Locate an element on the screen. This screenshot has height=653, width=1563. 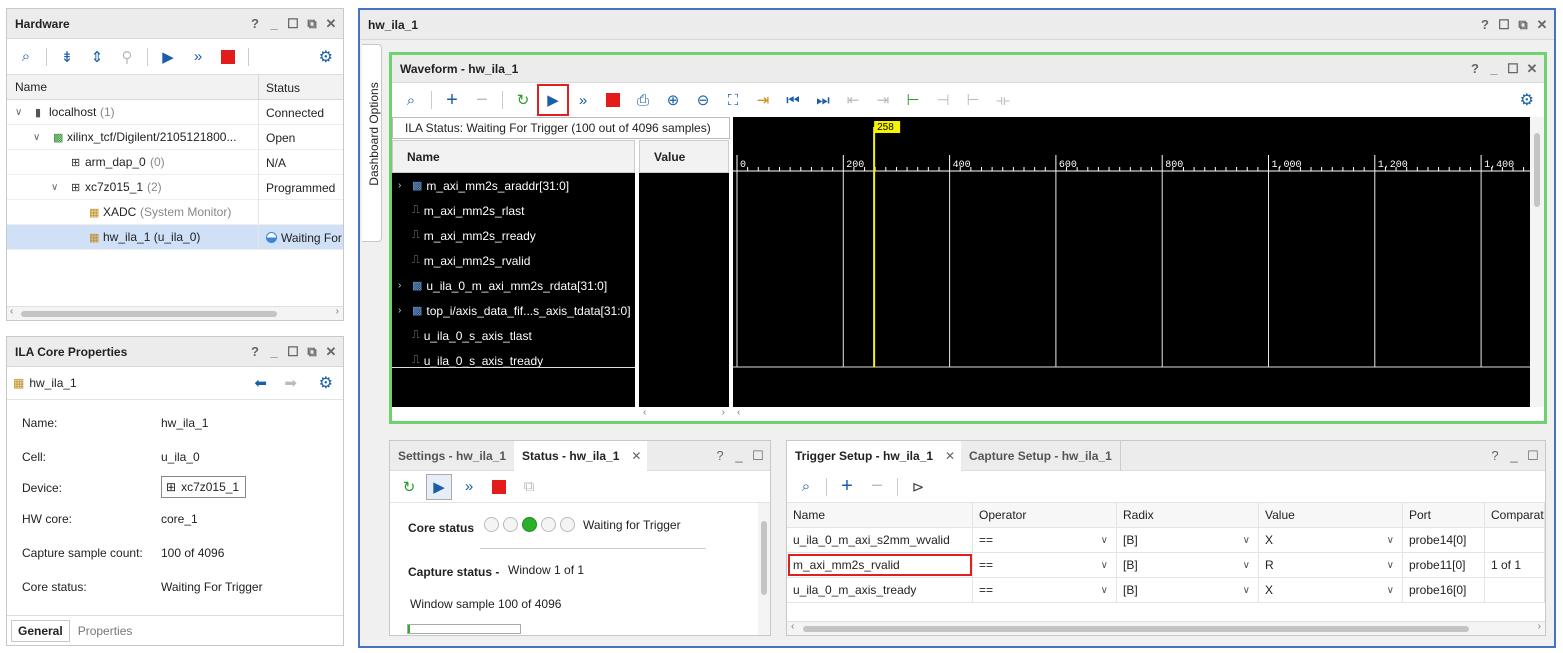
waveform-signal-row: ⎍ u_ila_0_s_axis_tlast is located at coordinates (513, 335).